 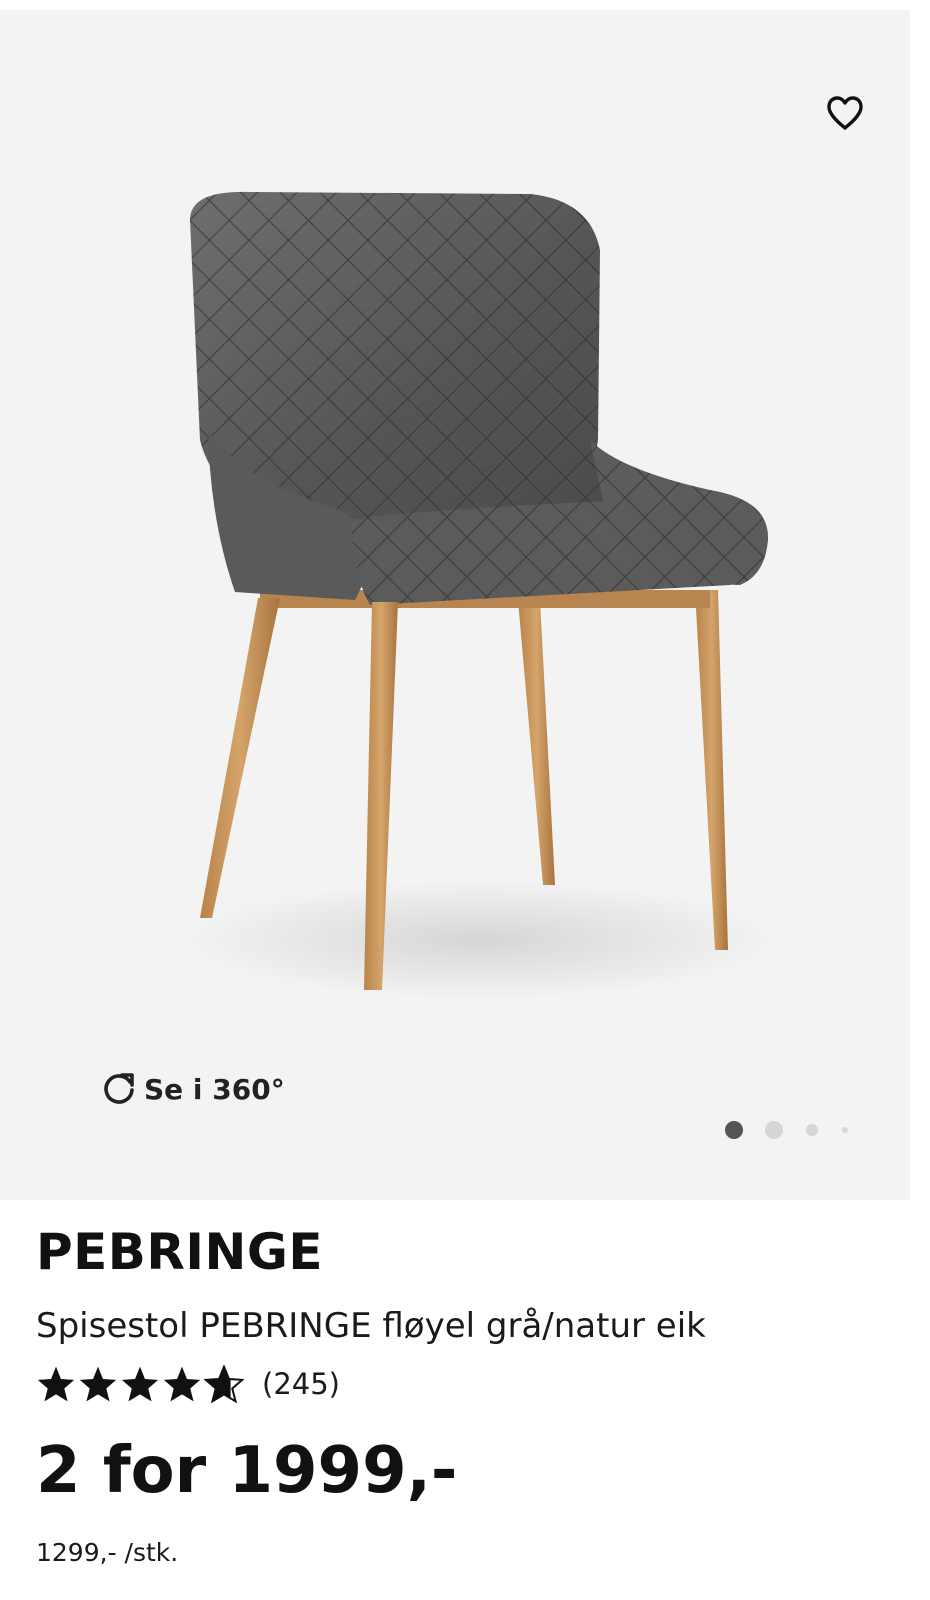 I want to click on carousel-pagination, so click(x=800, y=1130).